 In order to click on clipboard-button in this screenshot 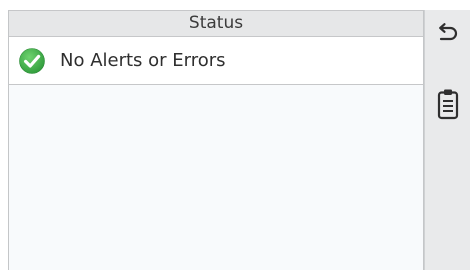, I will do `click(447, 108)`.